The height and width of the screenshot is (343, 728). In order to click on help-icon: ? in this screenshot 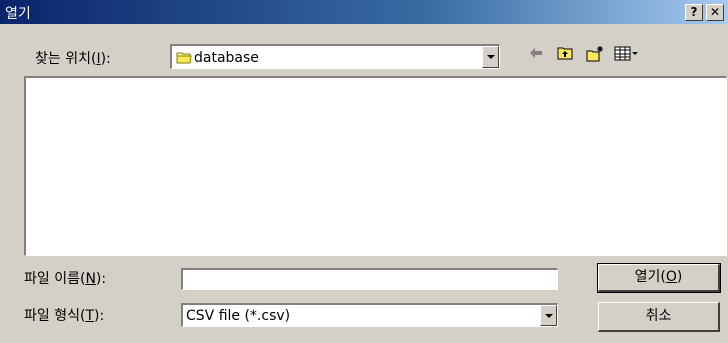, I will do `click(694, 12)`.